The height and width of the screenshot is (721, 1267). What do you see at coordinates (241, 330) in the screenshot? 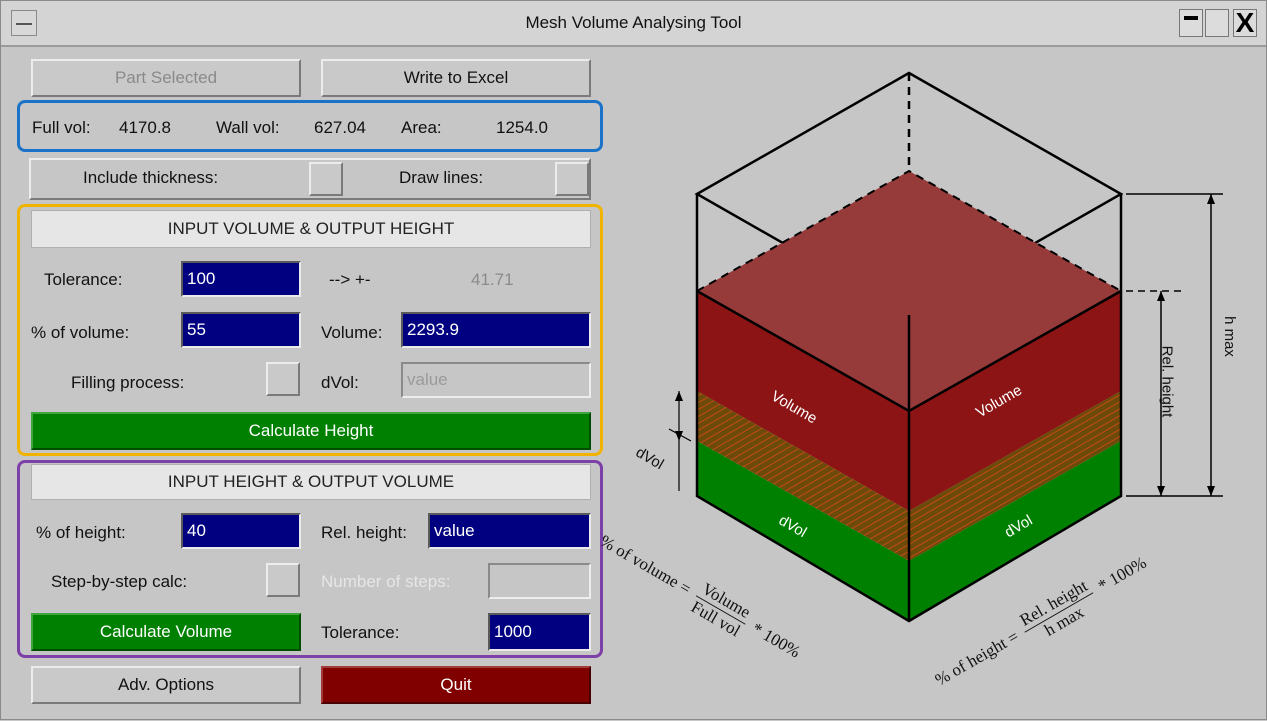
I see `pct-volume-input: 55` at bounding box center [241, 330].